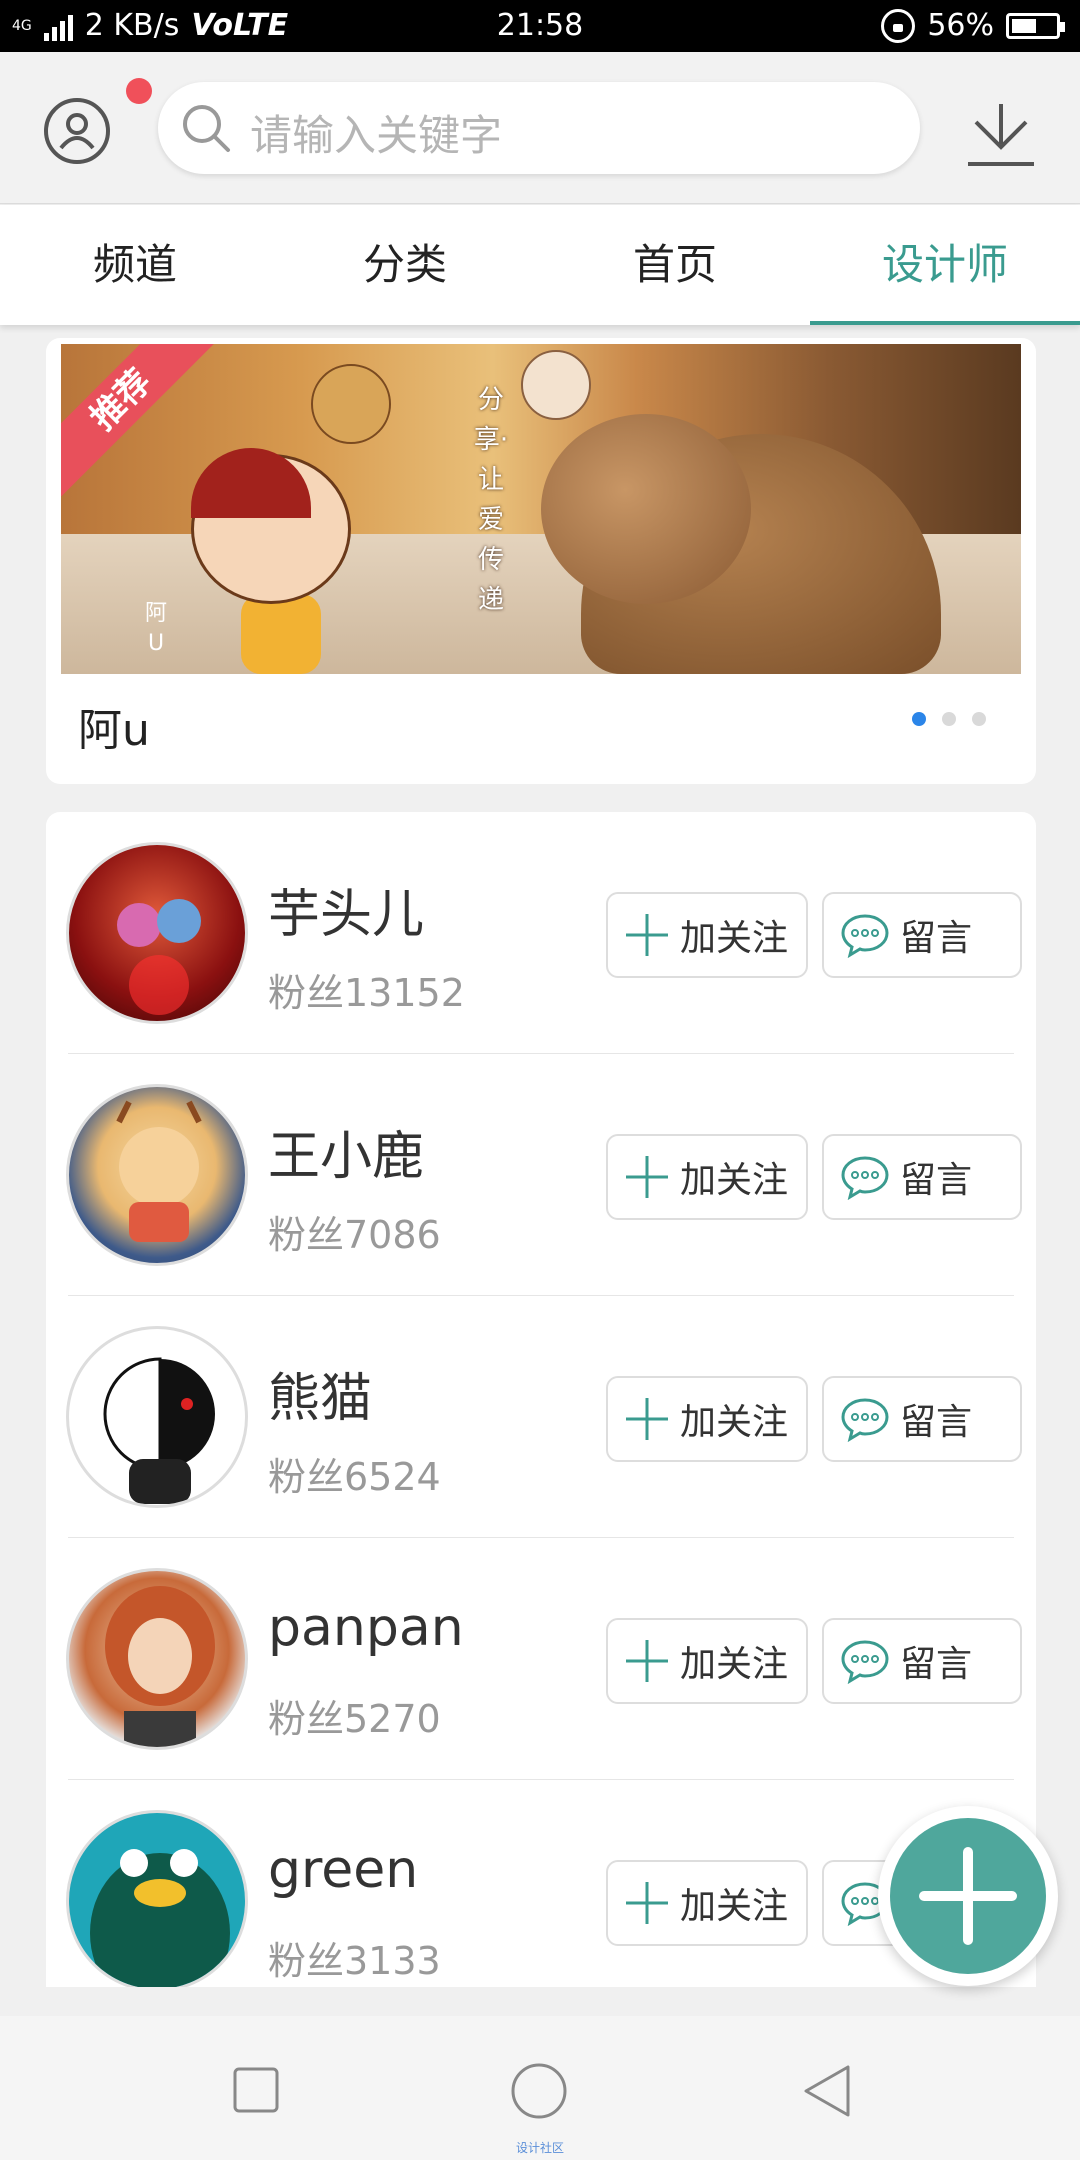 This screenshot has height=2160, width=1080. I want to click on search-icon, so click(206, 128).